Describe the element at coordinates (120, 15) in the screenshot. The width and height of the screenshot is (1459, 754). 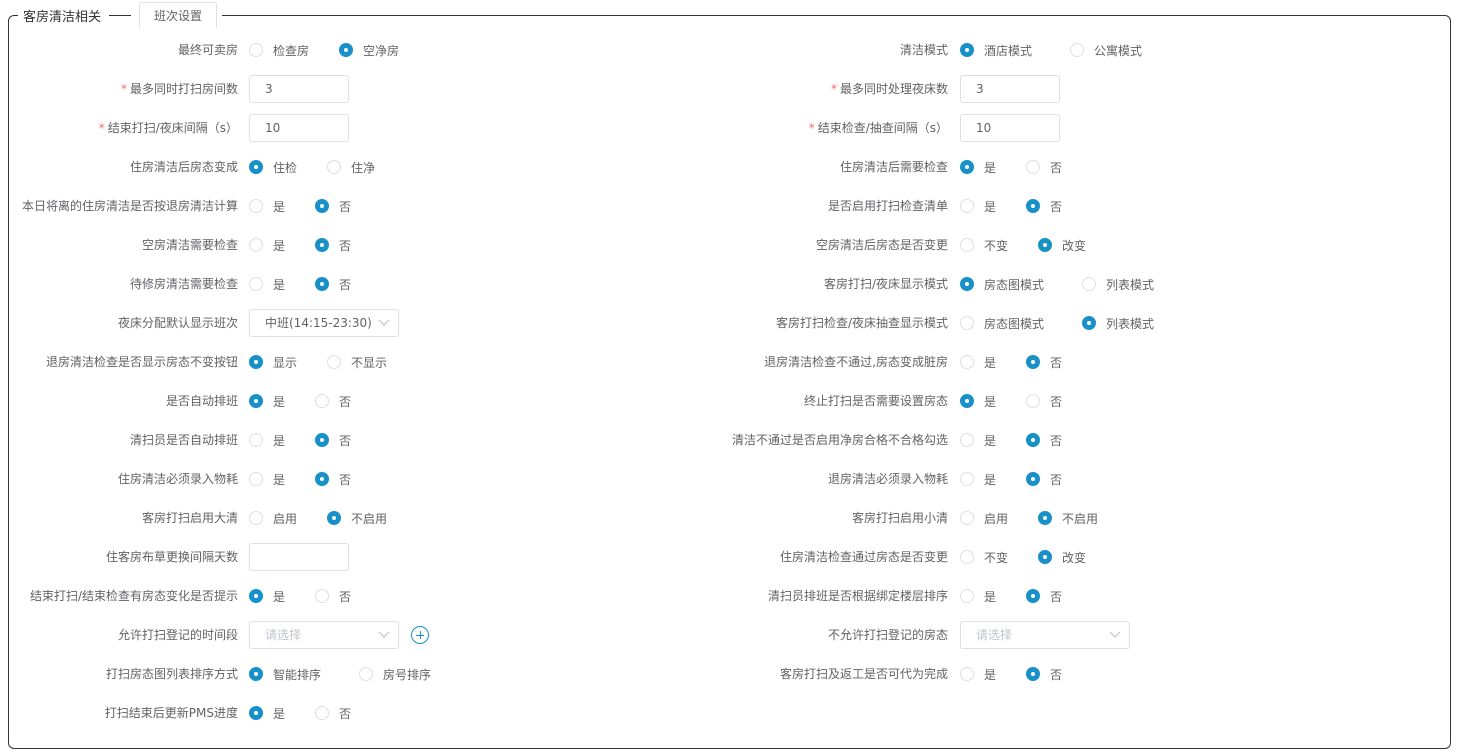
I see `legend-divider` at that location.